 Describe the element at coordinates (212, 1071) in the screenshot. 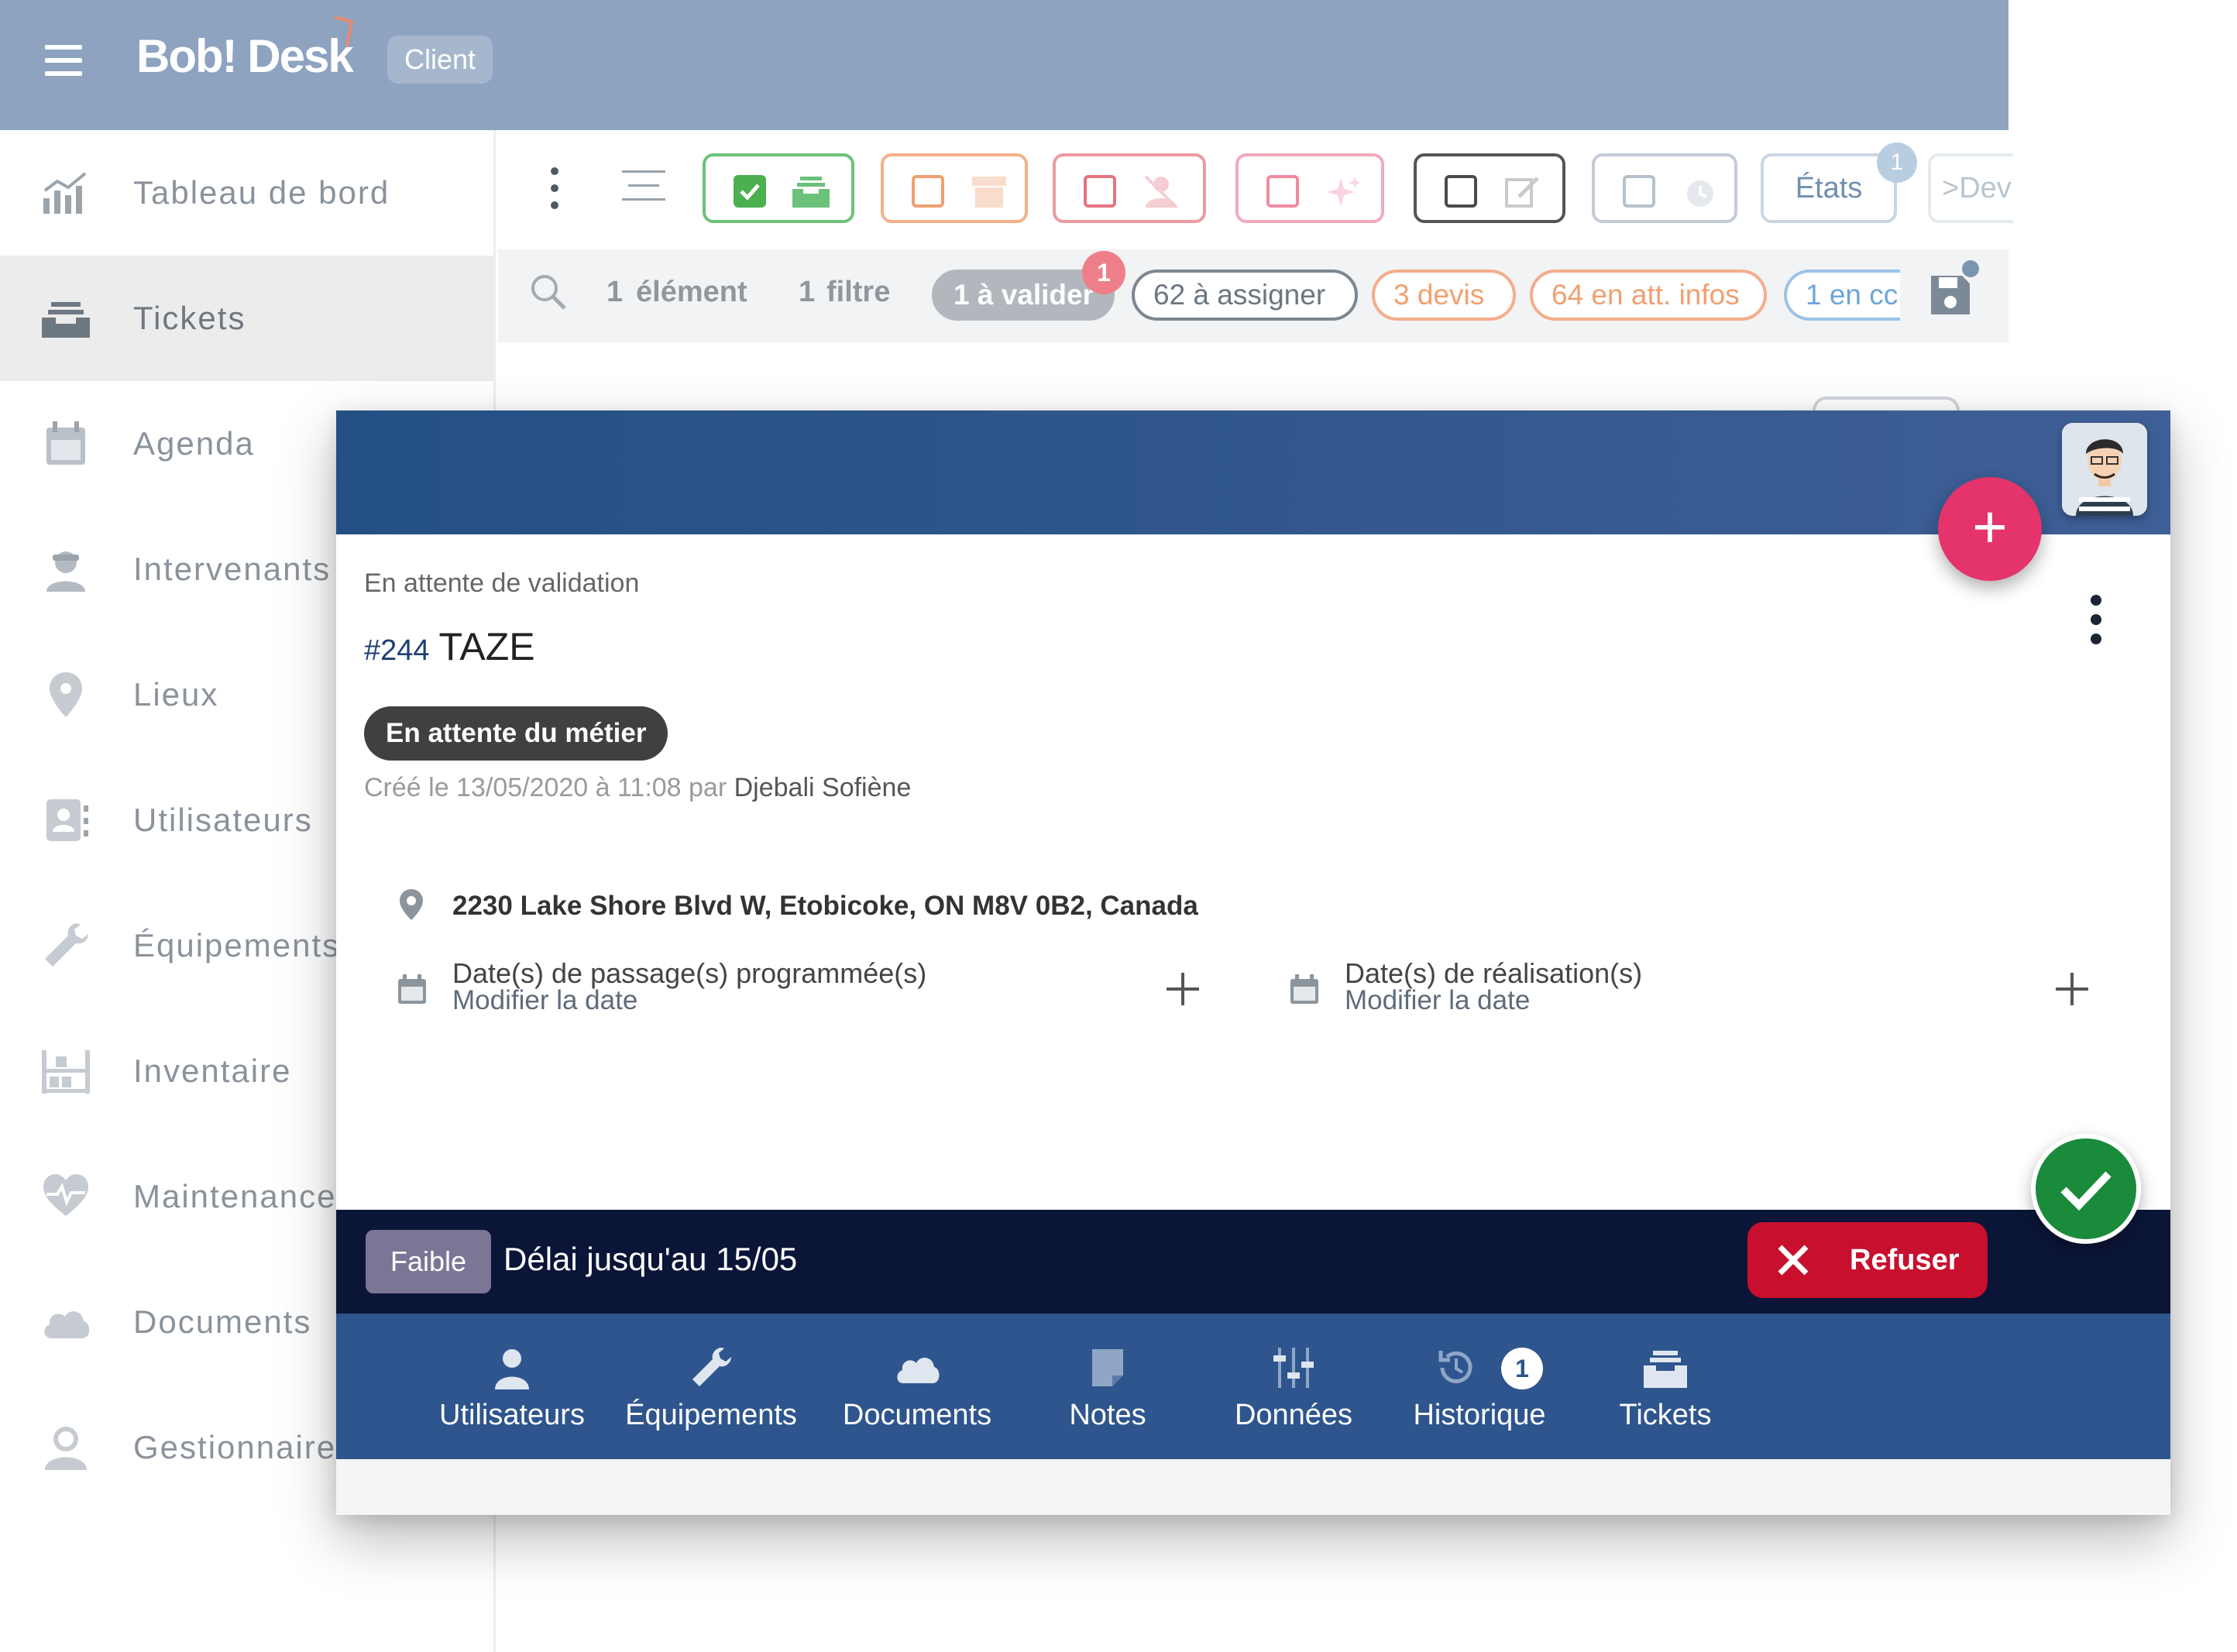

I see `sidebar-item-label: Inventaire` at that location.